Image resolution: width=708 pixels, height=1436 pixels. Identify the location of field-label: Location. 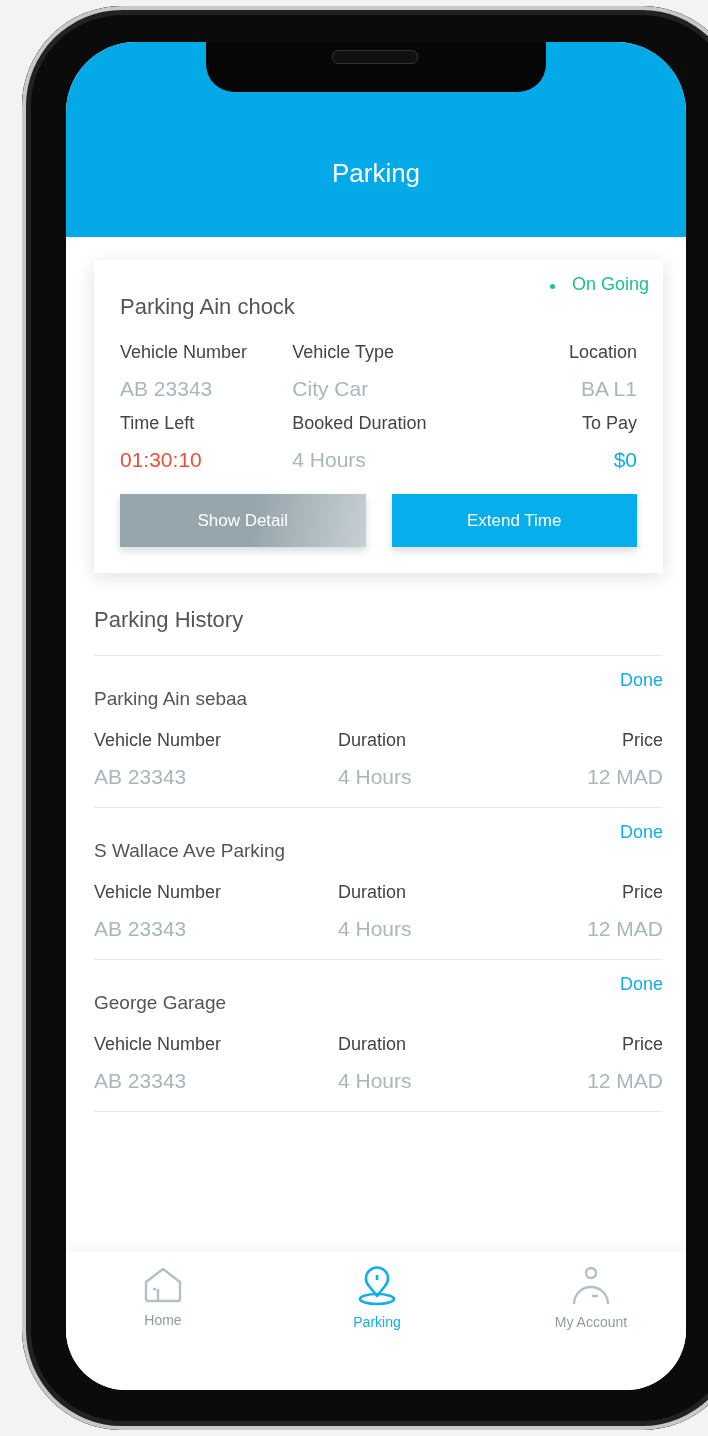
(602, 352).